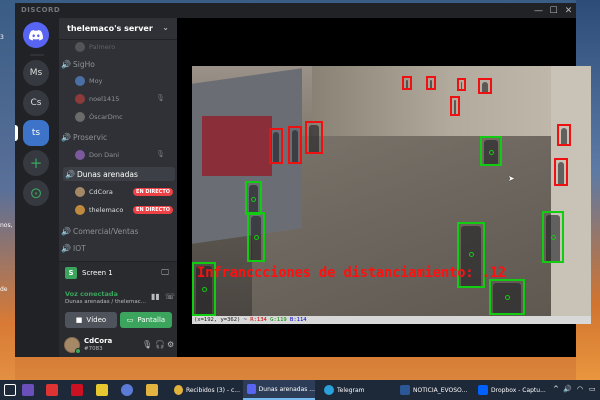  What do you see at coordinates (36, 193) in the screenshot?
I see `explore-icon: ⊙` at bounding box center [36, 193].